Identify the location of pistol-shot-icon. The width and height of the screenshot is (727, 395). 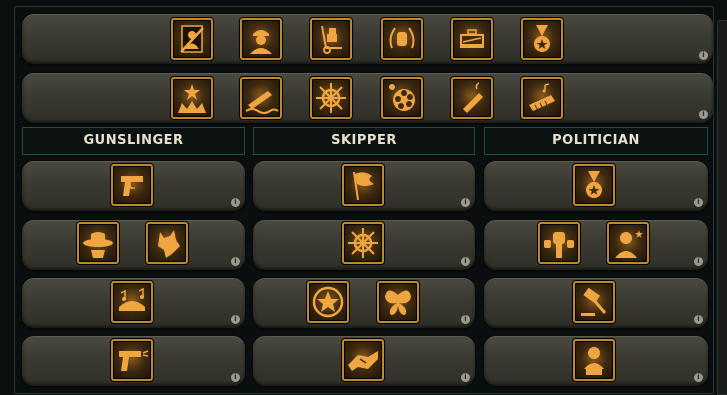
(132, 360).